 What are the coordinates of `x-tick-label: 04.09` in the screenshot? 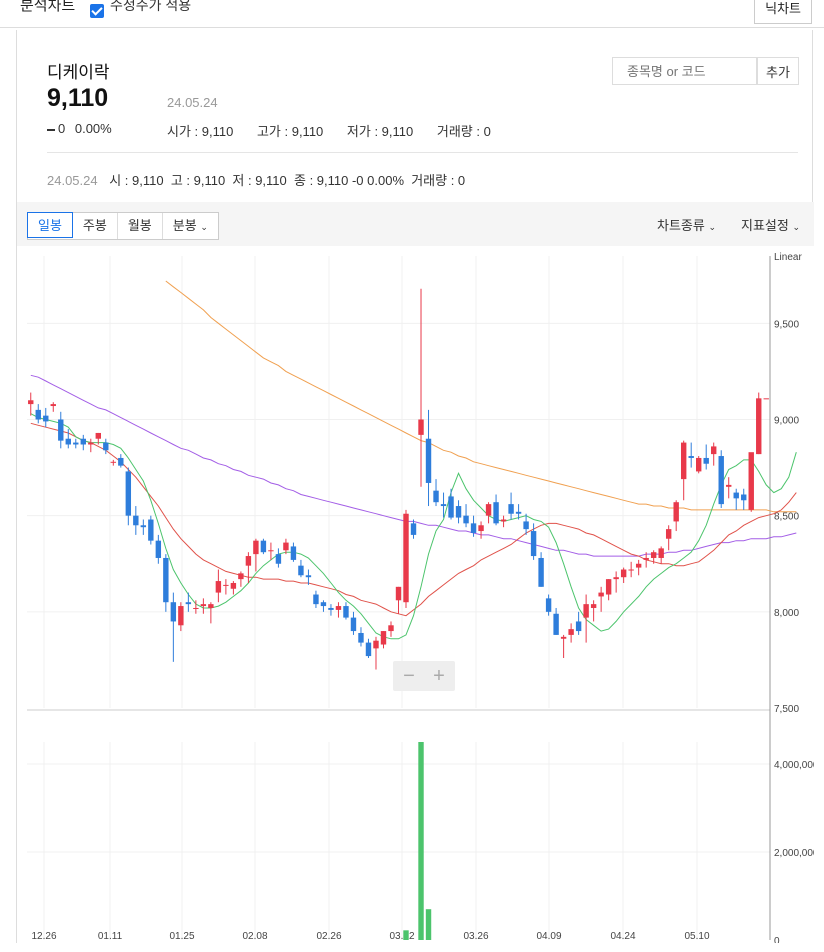 It's located at (548, 936).